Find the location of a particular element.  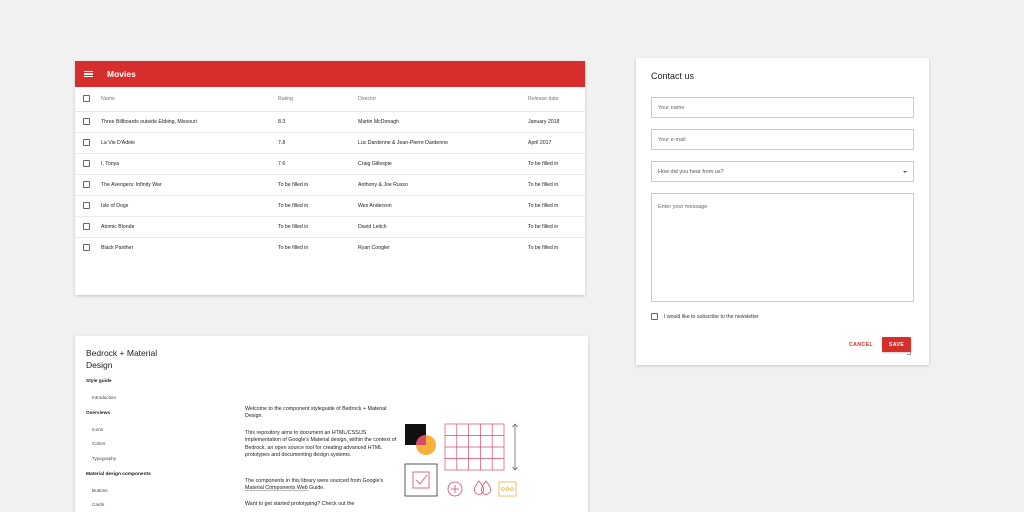

nav-item-introduction: Introduction is located at coordinates (104, 397).